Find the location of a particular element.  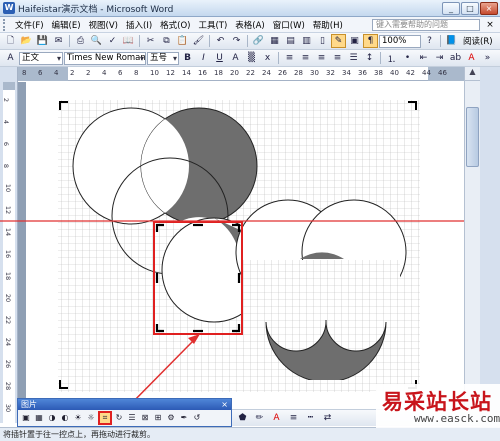

underline-button: U is located at coordinates (219, 58).